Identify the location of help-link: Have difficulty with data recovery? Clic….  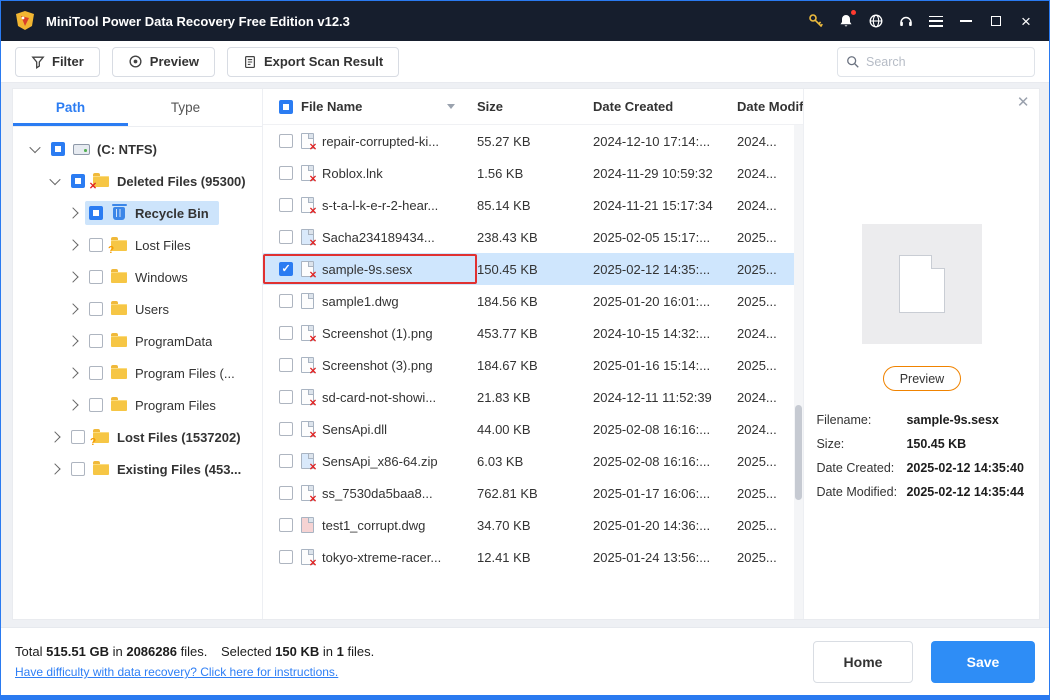
(194, 672).